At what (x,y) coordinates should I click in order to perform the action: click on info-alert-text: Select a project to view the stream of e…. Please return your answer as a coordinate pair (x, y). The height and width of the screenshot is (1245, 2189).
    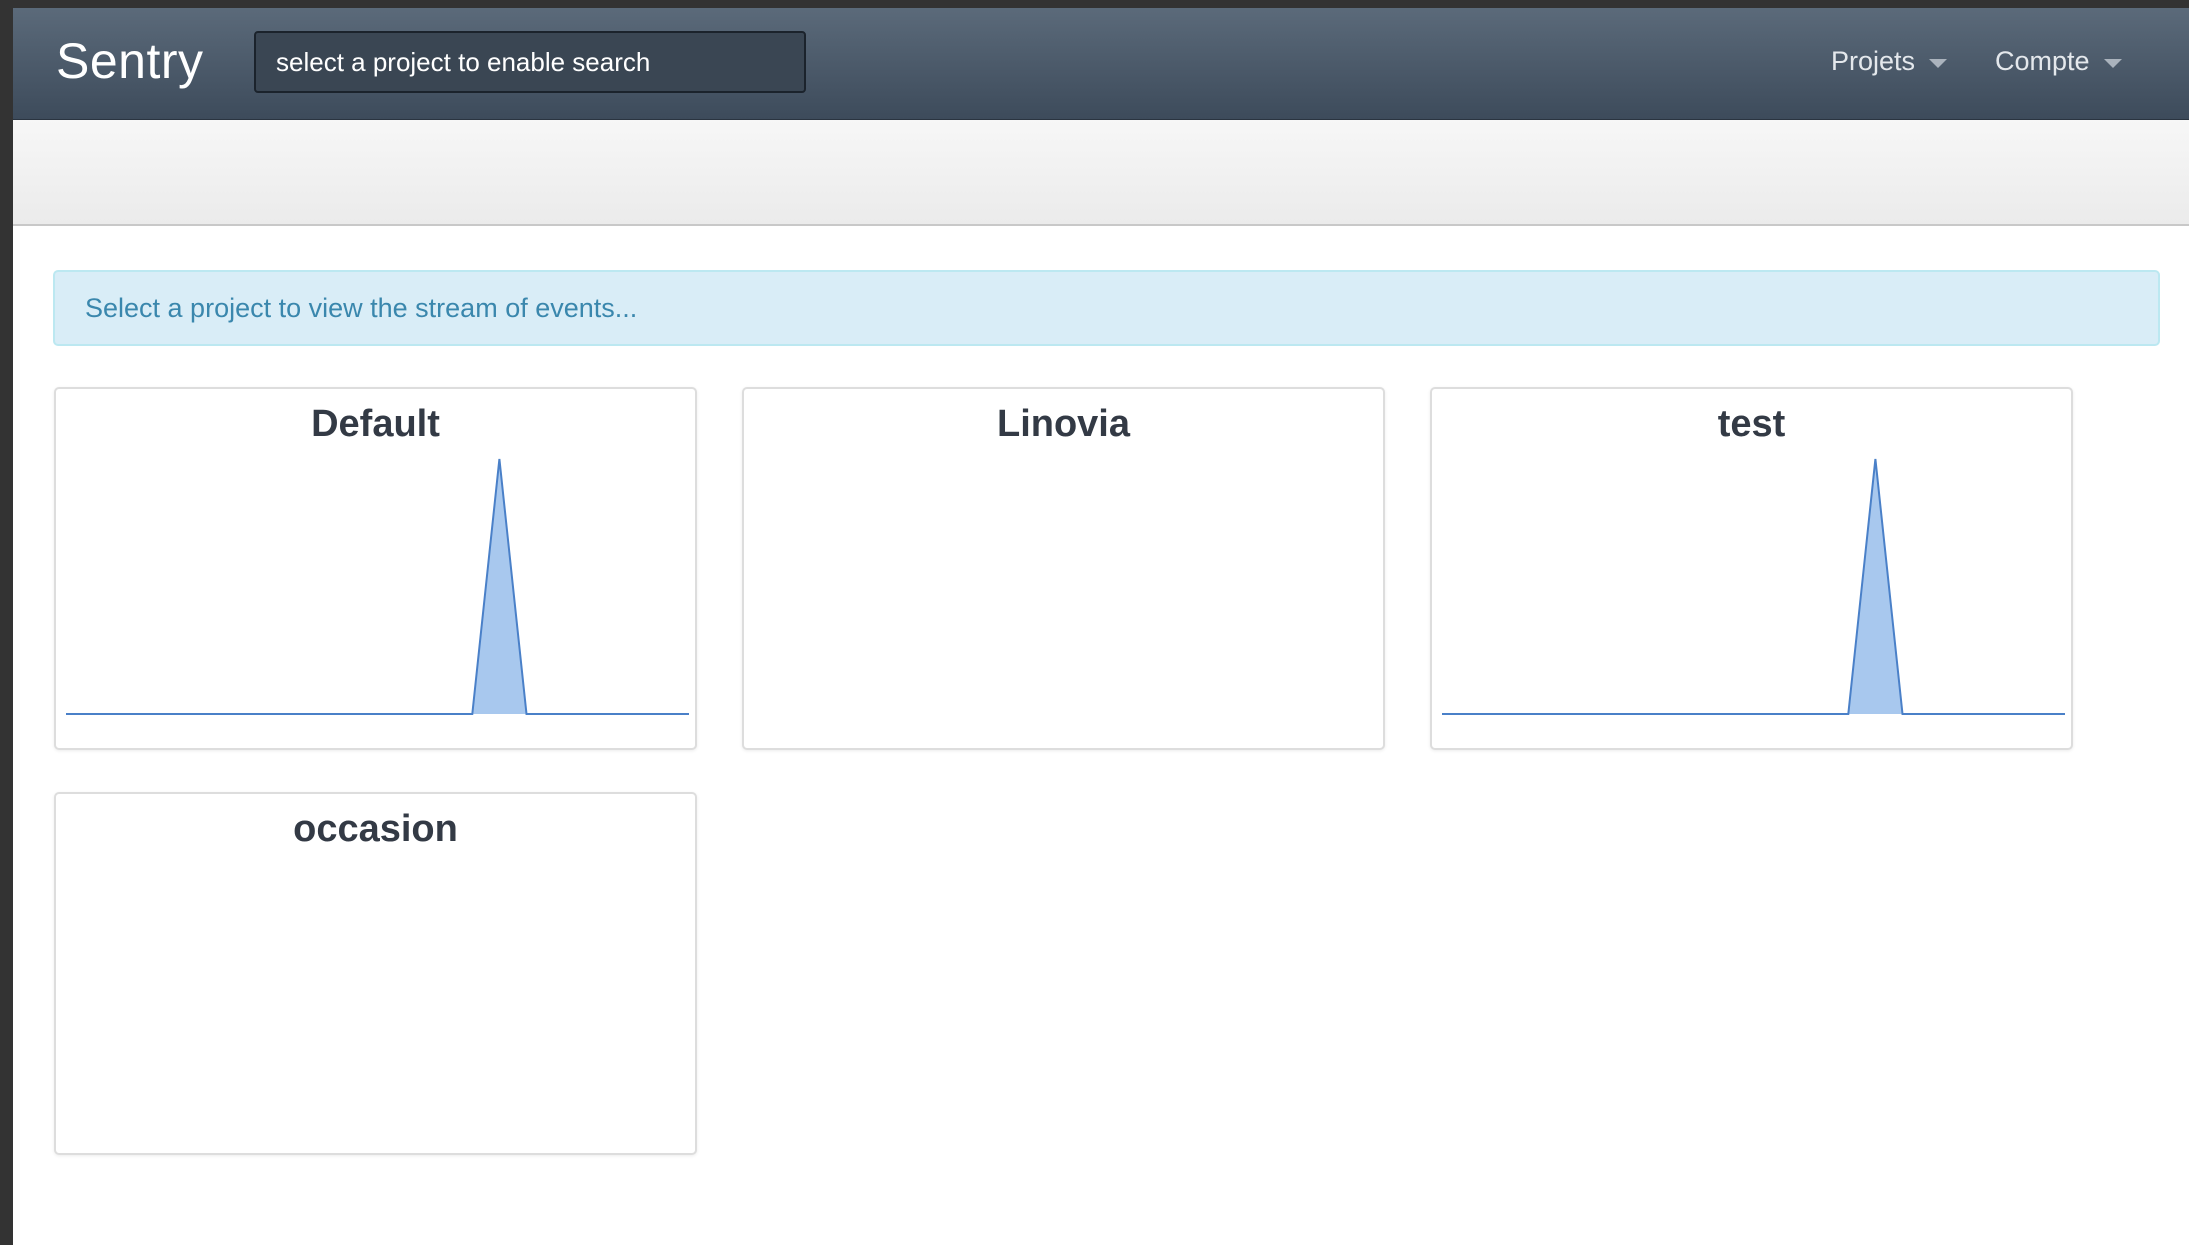
    Looking at the image, I should click on (361, 307).